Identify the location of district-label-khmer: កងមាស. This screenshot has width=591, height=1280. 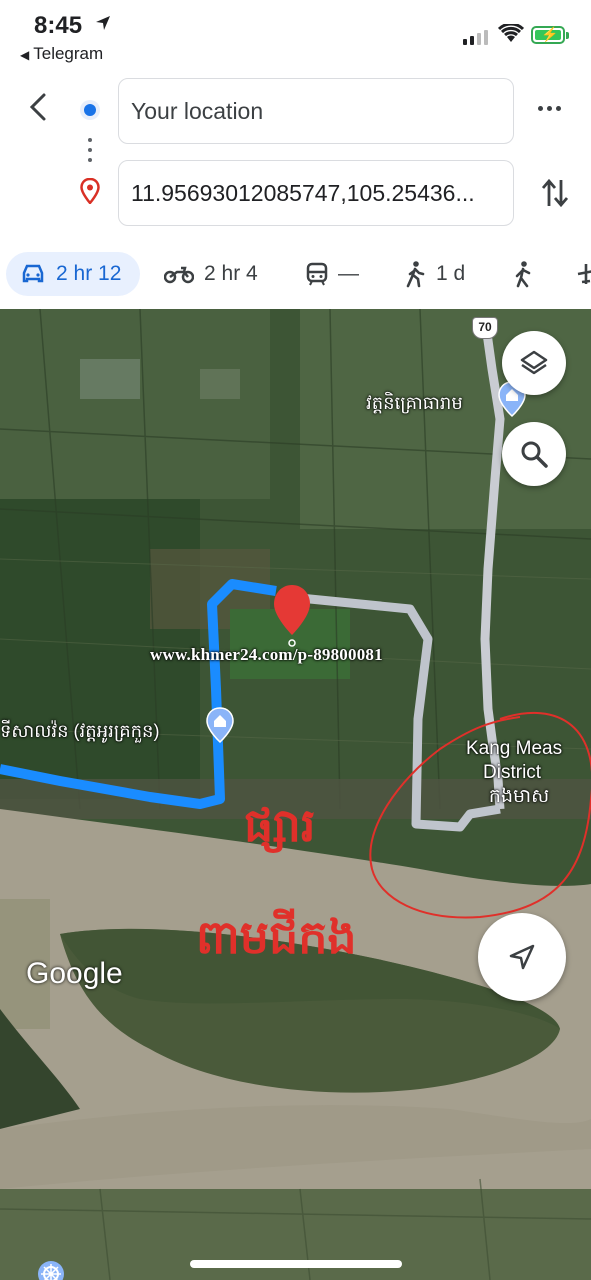
(519, 796).